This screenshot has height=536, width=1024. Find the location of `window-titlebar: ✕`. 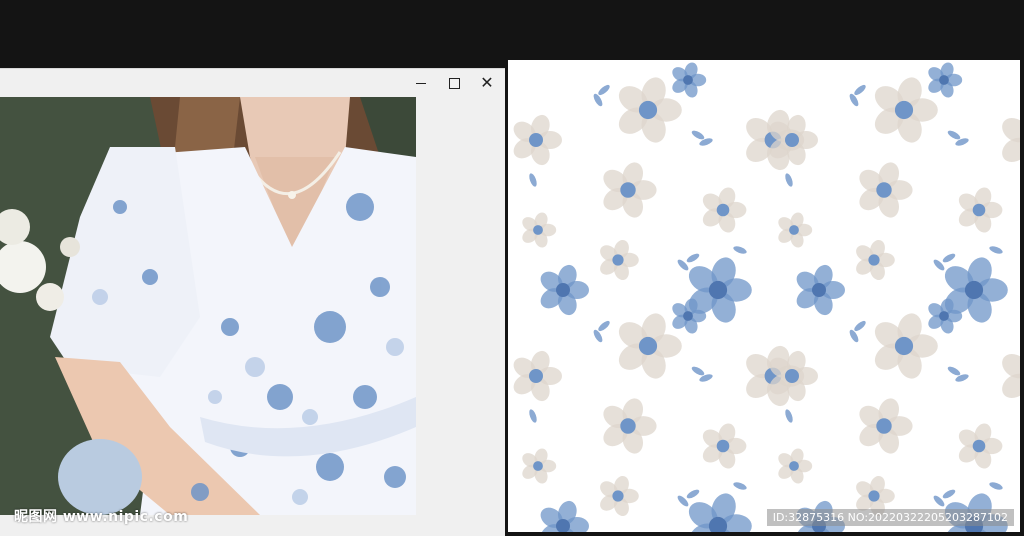

window-titlebar: ✕ is located at coordinates (252, 83).